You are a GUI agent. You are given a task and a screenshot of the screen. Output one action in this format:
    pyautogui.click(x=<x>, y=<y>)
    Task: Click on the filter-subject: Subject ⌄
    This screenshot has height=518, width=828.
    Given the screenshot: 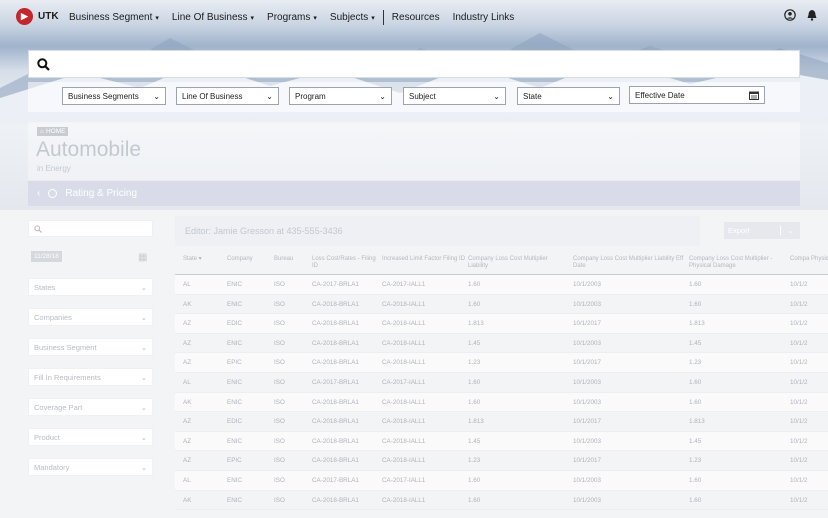 What is the action you would take?
    pyautogui.click(x=454, y=96)
    